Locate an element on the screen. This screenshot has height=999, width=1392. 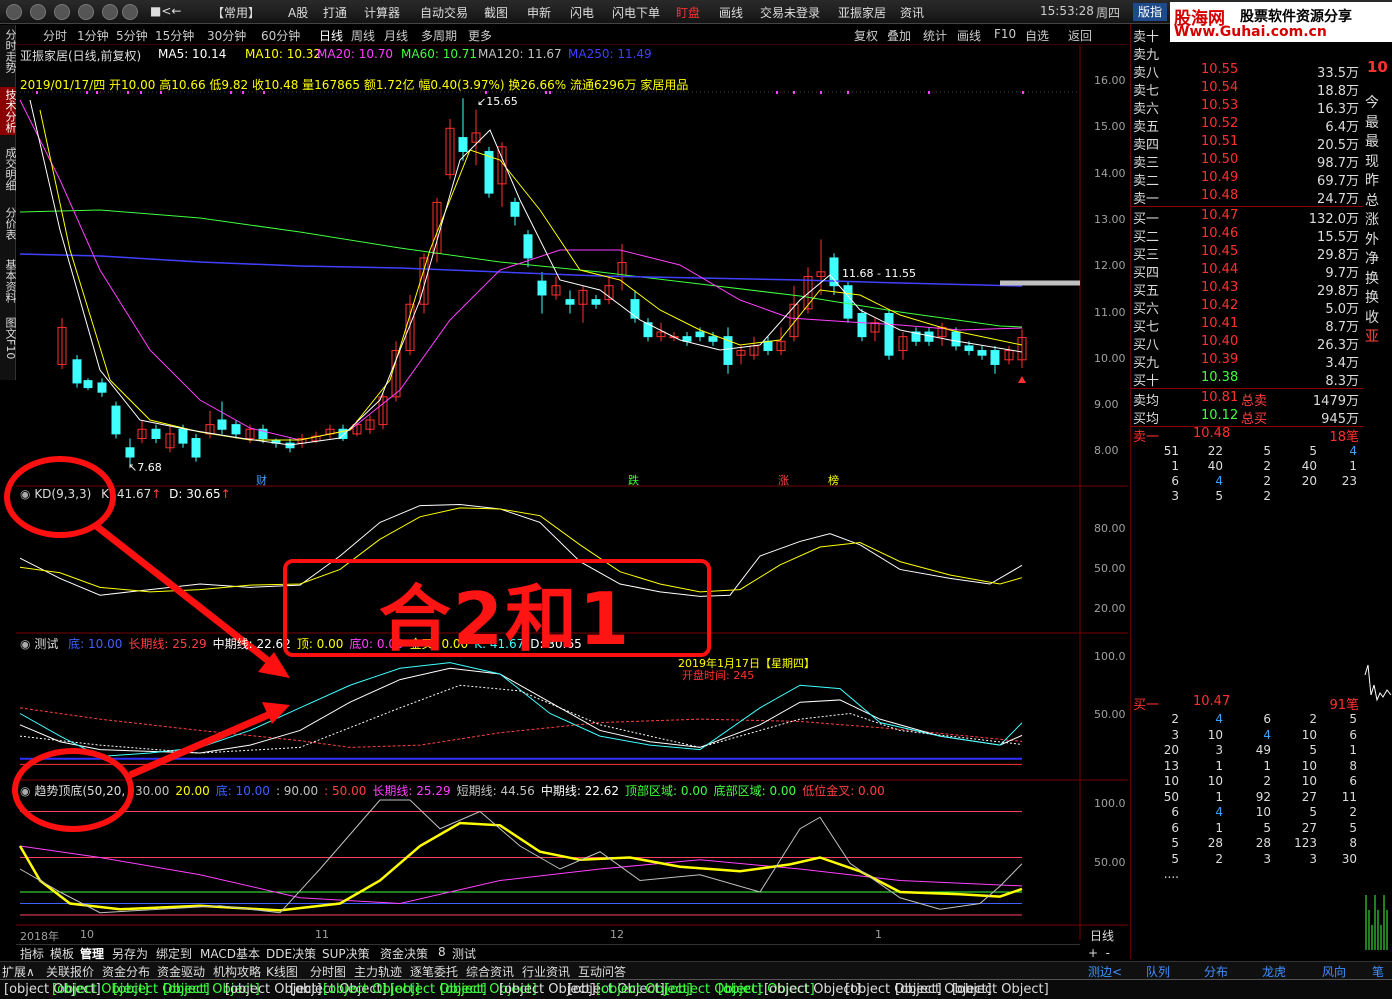
trend-longterm-line is located at coordinates (521, 875).